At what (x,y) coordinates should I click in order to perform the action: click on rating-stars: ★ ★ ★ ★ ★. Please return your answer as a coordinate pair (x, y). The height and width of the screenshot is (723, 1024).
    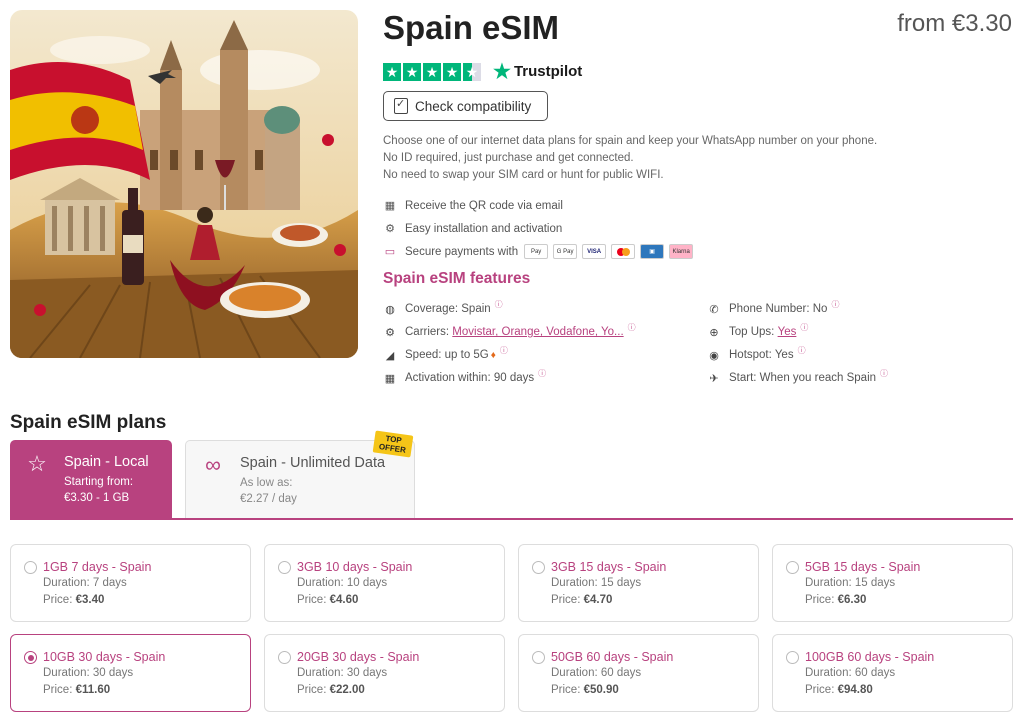
    Looking at the image, I should click on (433, 71).